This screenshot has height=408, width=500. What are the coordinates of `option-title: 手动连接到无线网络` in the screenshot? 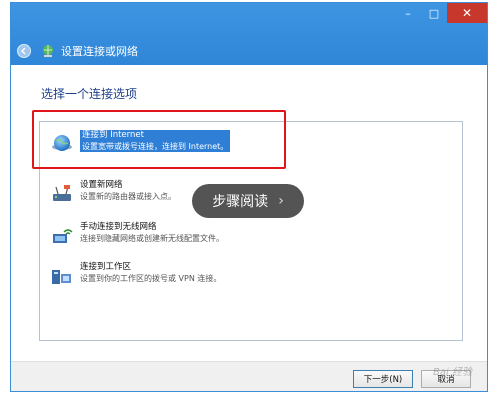 It's located at (118, 227).